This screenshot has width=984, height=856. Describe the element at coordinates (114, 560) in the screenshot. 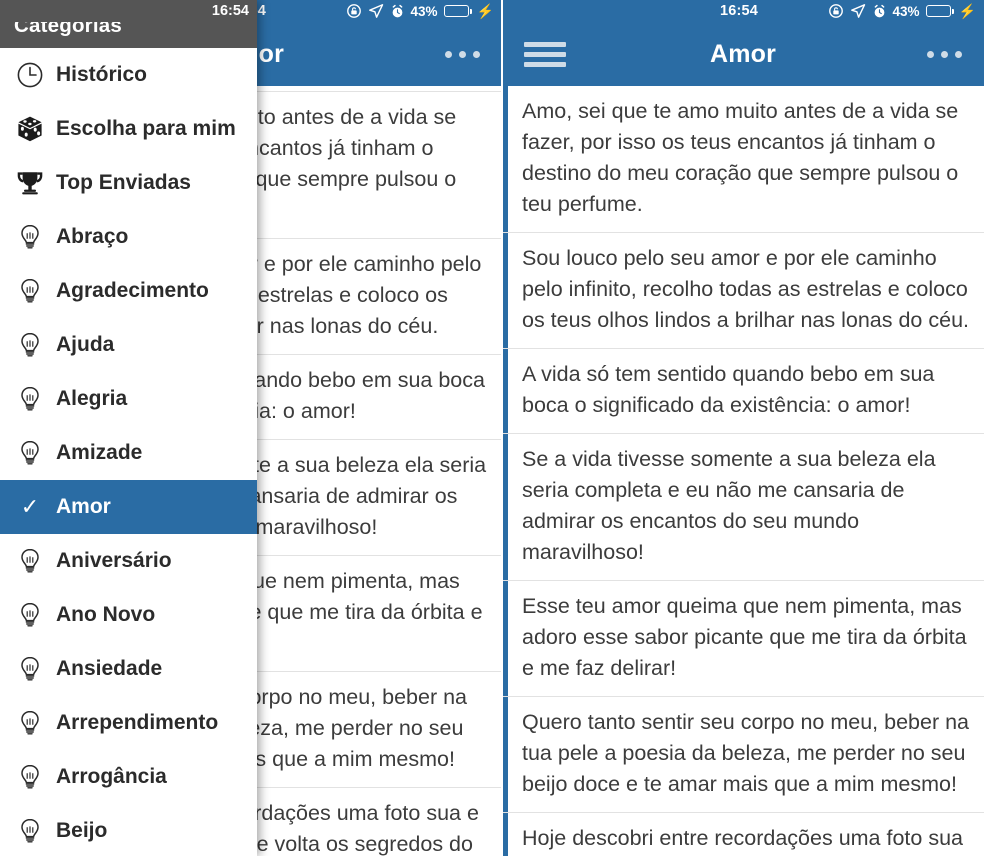

I see `drawer-item-label: Aniversário` at that location.